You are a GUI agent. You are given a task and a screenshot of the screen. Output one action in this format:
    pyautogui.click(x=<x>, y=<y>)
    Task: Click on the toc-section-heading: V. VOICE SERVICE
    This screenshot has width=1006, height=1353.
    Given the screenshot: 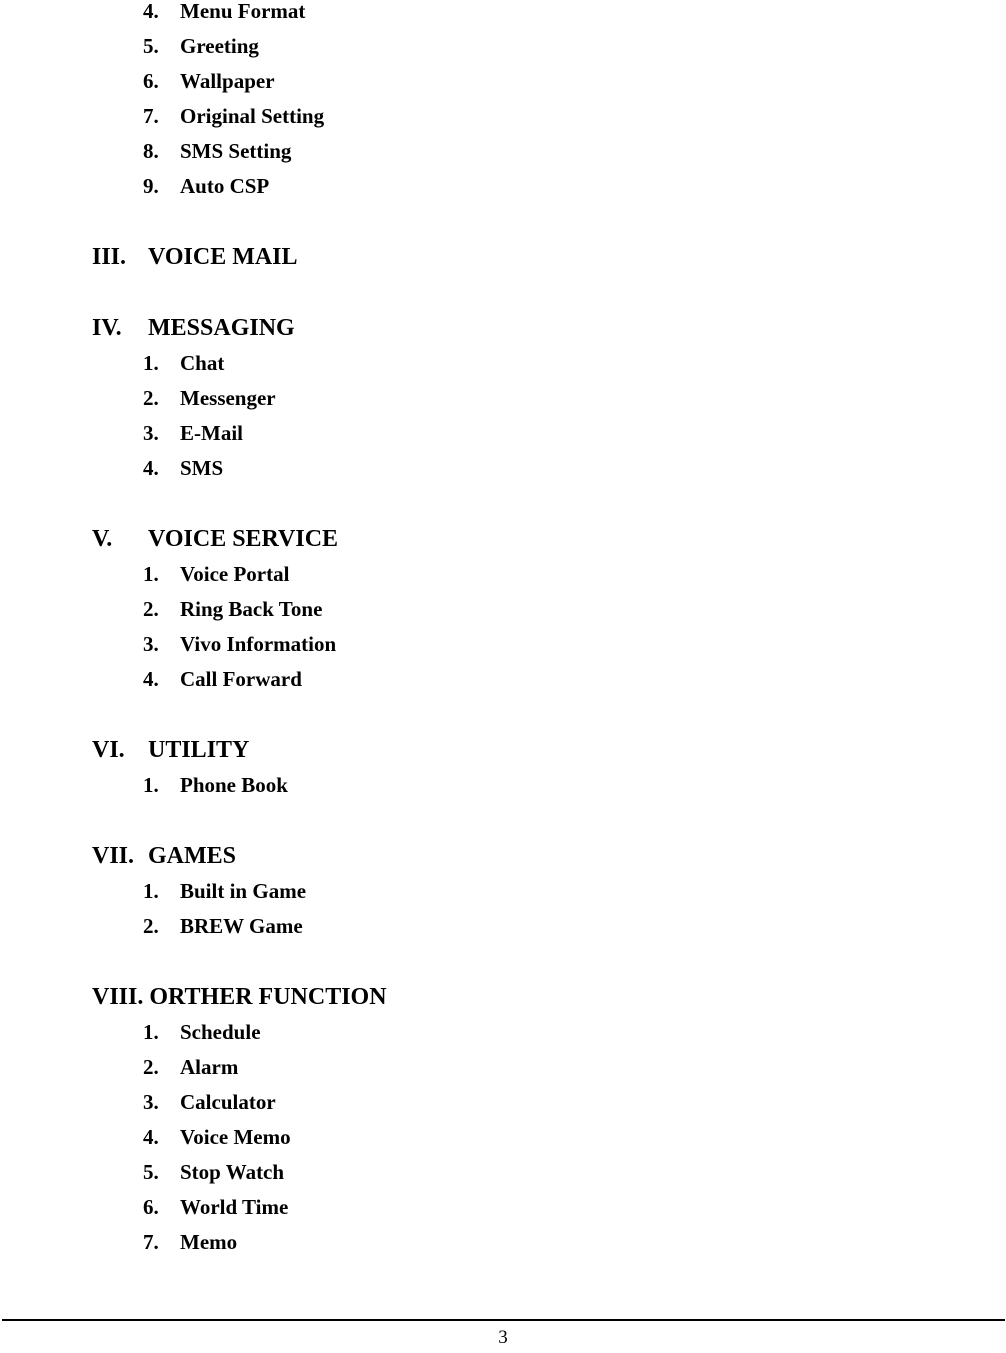 What is the action you would take?
    pyautogui.click(x=503, y=539)
    